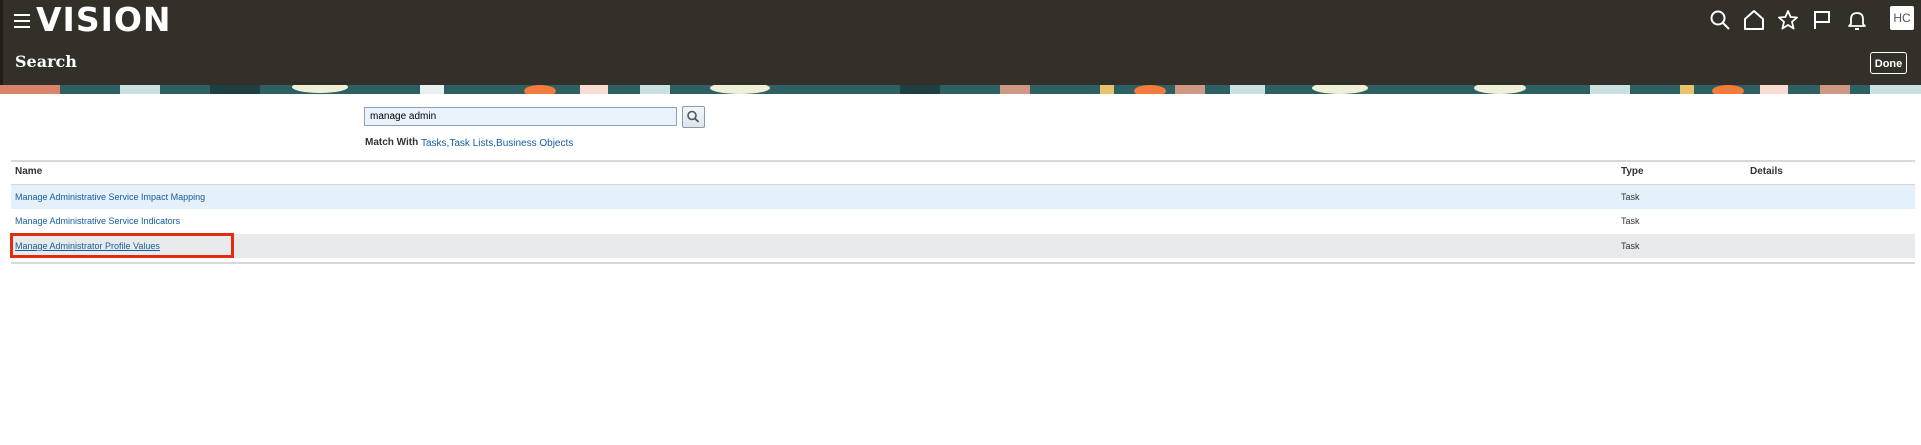 This screenshot has height=445, width=1921. I want to click on user-avatar: HC, so click(1902, 18).